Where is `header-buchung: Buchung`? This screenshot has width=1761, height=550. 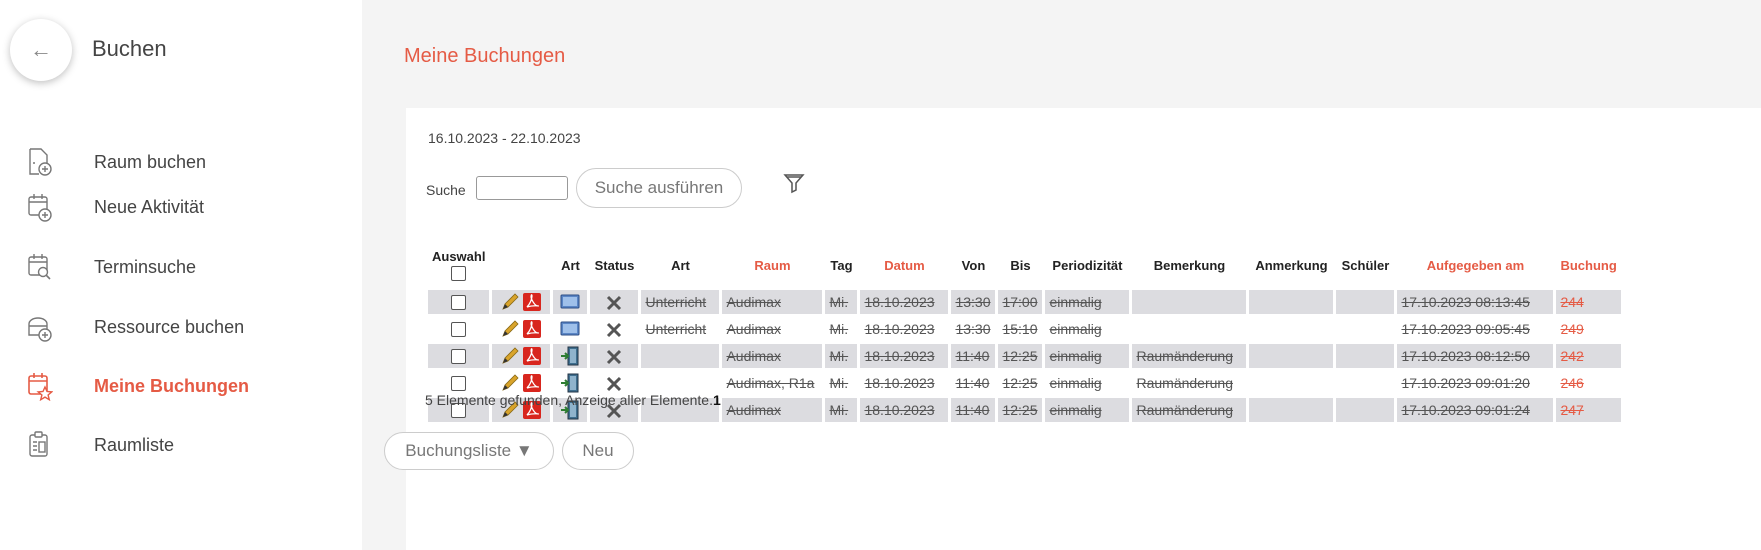 header-buchung: Buchung is located at coordinates (1588, 265).